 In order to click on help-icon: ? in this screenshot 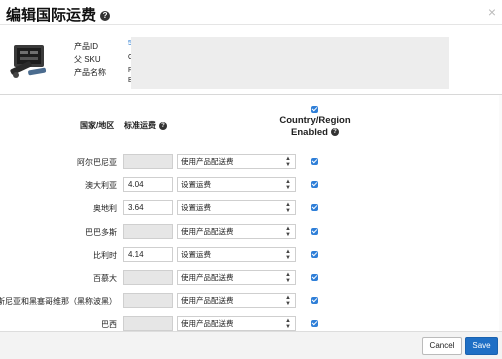, I will do `click(105, 16)`.